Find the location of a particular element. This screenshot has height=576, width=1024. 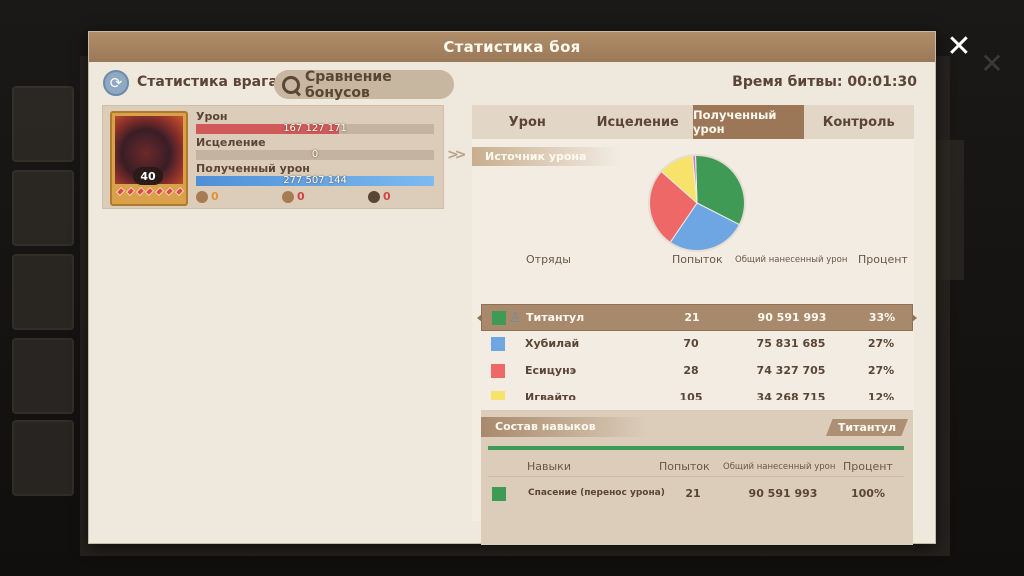

swap-icon: ⟳ is located at coordinates (116, 83).